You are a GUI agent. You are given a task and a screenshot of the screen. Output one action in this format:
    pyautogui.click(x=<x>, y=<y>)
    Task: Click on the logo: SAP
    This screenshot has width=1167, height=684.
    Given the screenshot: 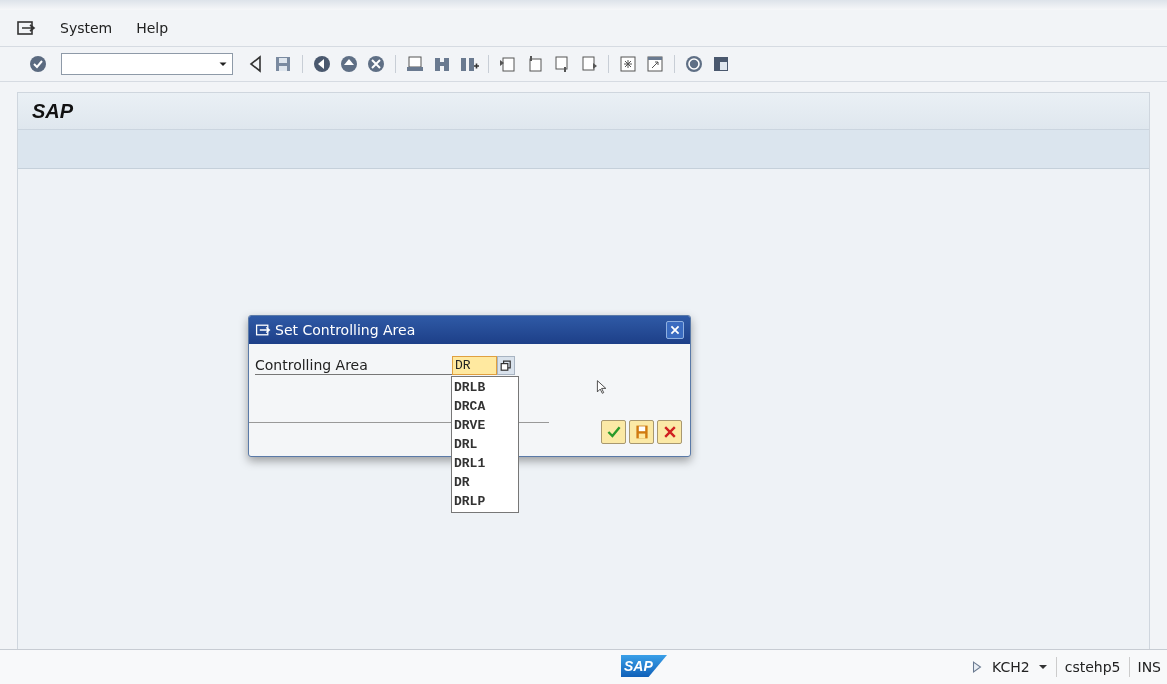 What is the action you would take?
    pyautogui.click(x=644, y=666)
    